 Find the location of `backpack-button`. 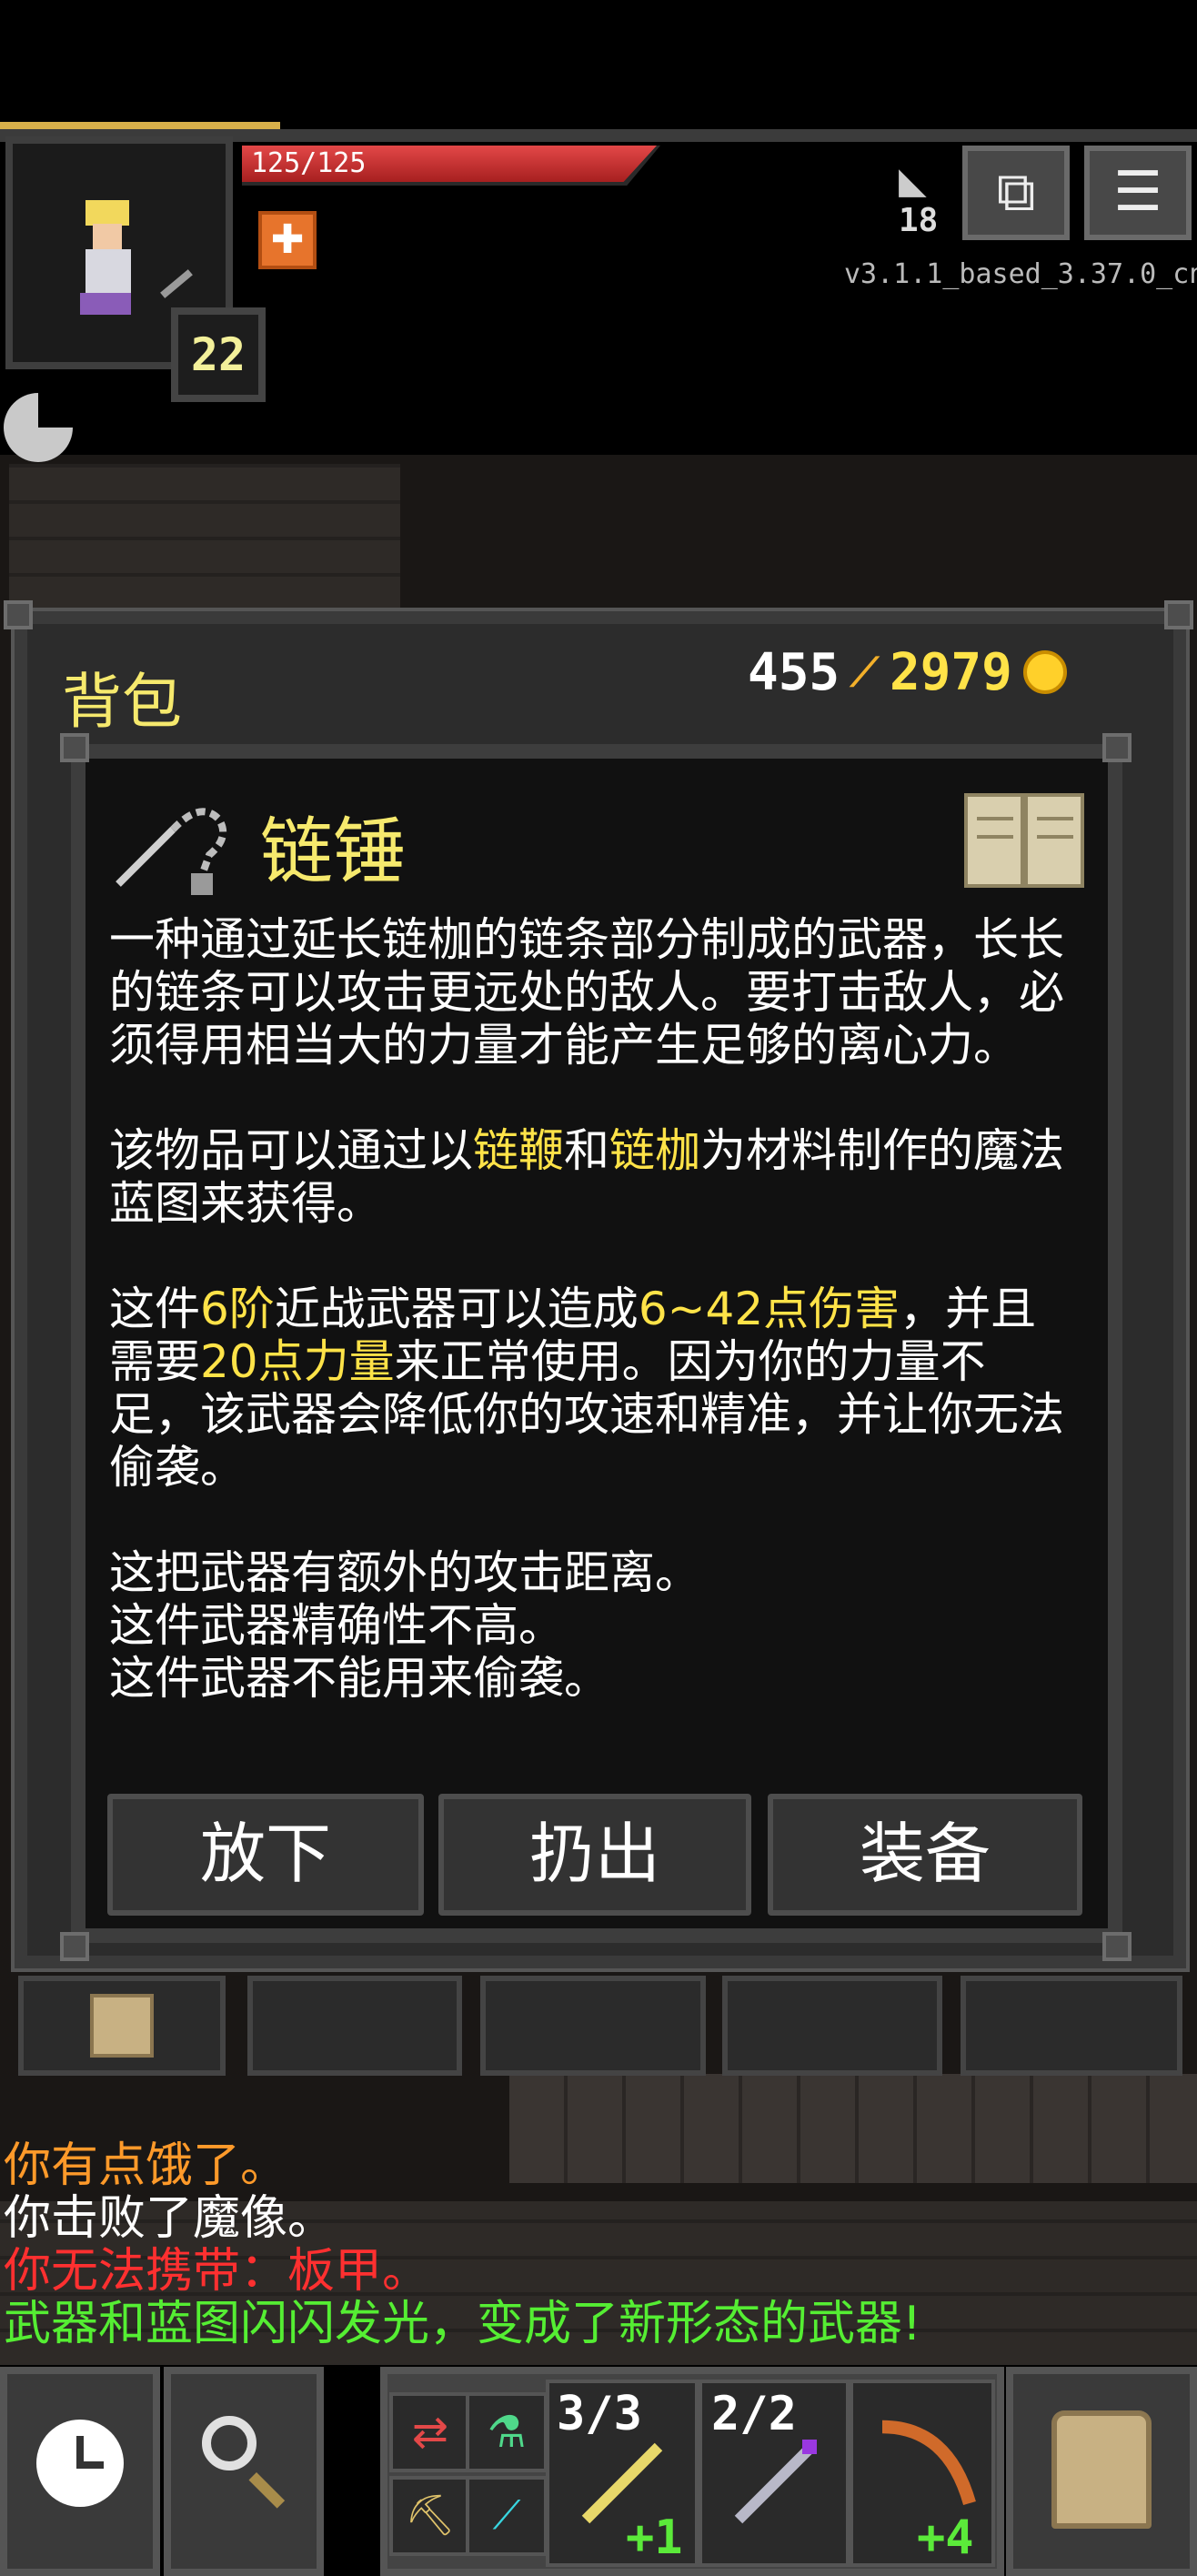

backpack-button is located at coordinates (1101, 2471).